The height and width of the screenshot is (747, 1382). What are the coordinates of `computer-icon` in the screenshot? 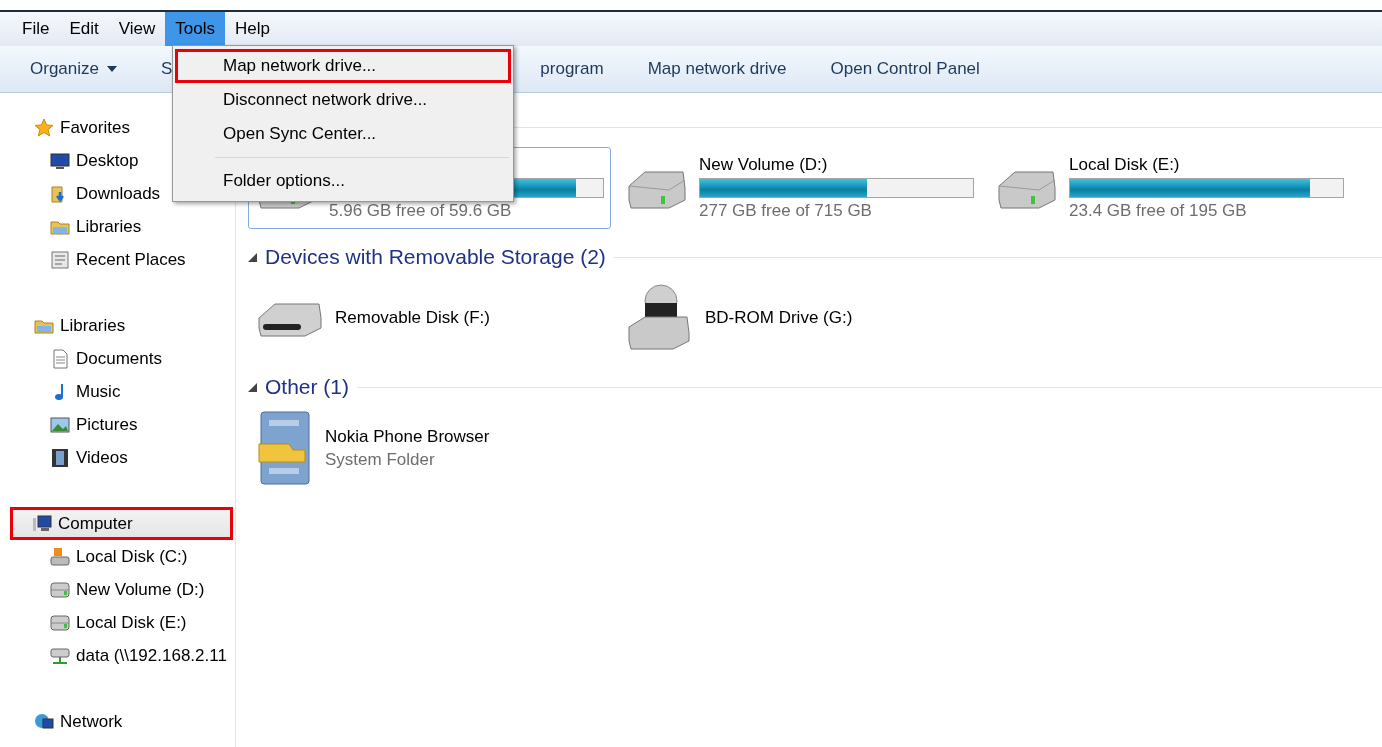 It's located at (42, 523).